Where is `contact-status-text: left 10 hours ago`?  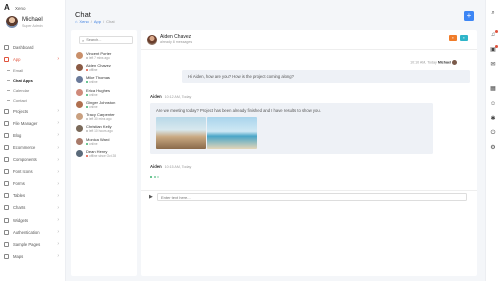 contact-status-text: left 10 hours ago is located at coordinates (101, 131).